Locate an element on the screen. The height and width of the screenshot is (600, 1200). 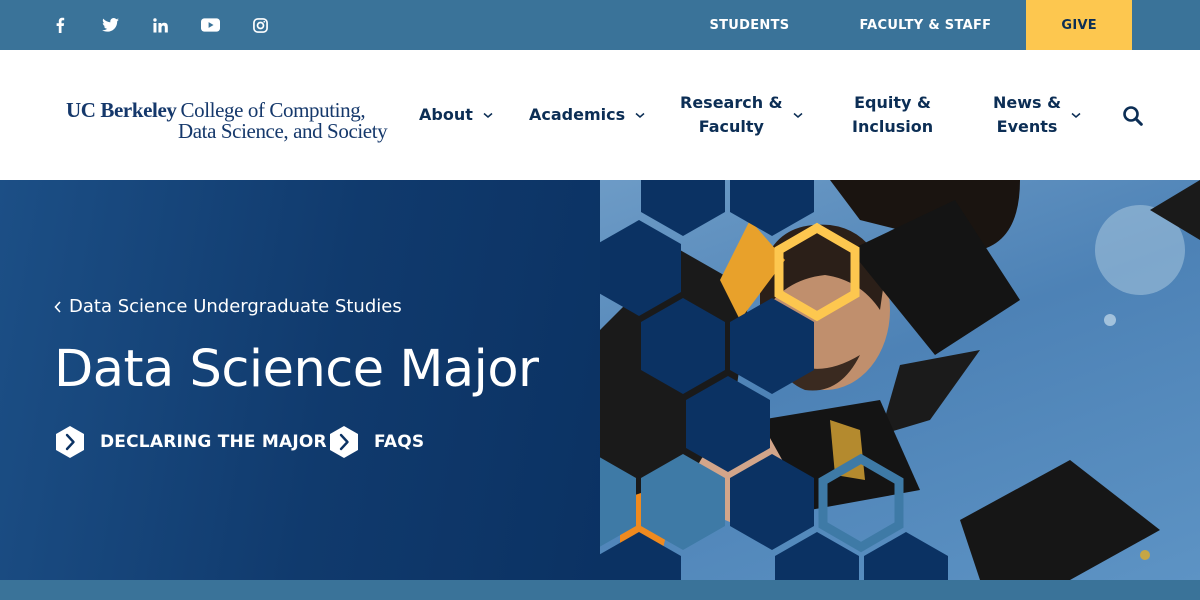
utility-bar: STUDENTS FACULTY & STAFF GIVE is located at coordinates (600, 25).